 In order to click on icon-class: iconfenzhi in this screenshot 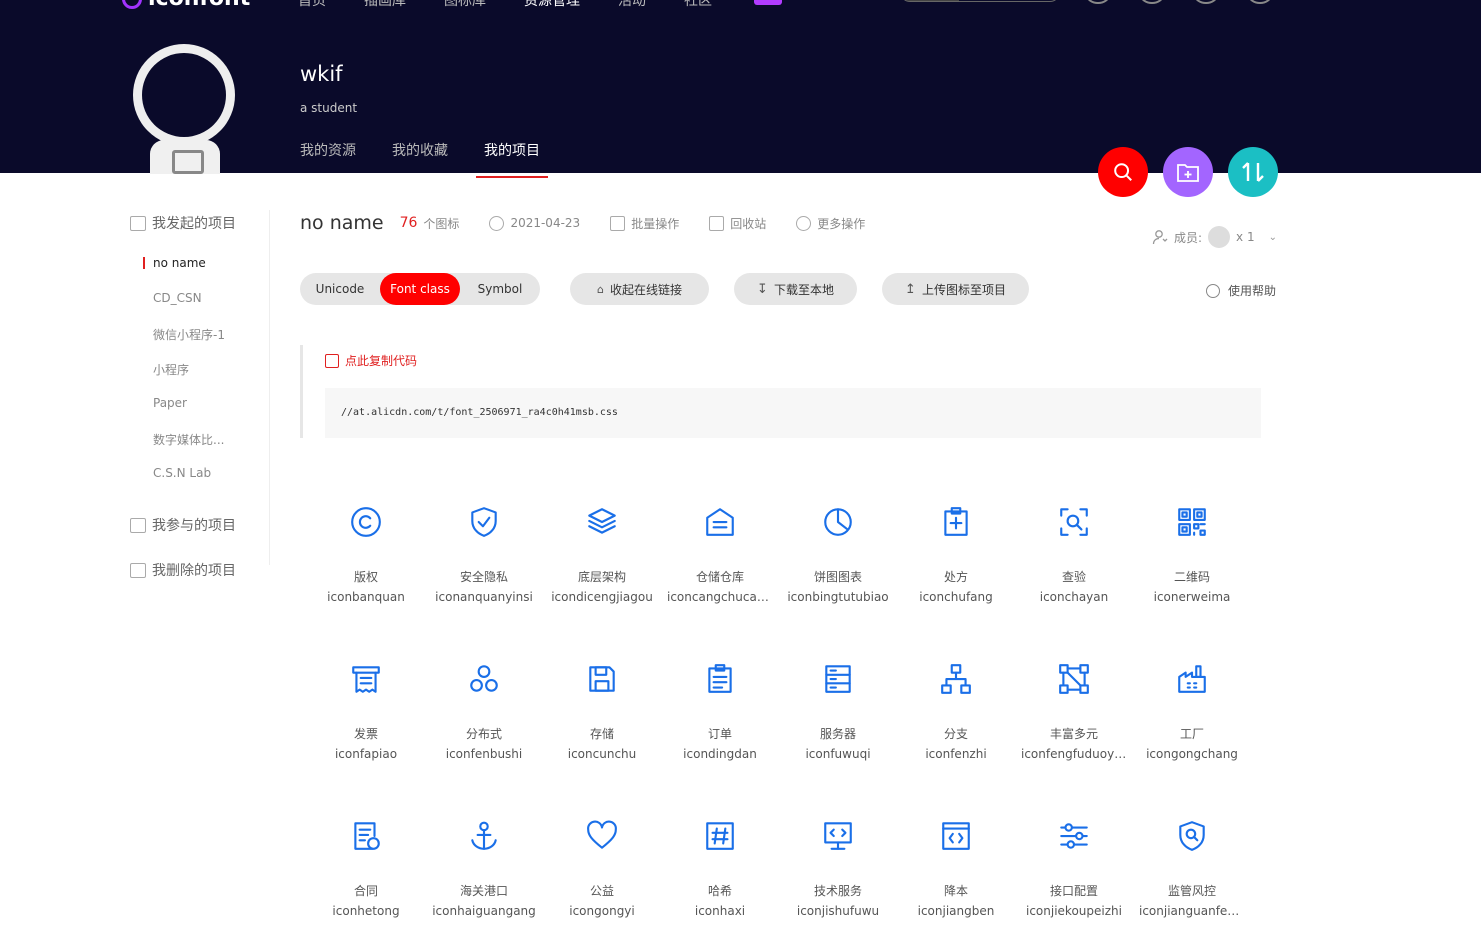, I will do `click(956, 754)`.